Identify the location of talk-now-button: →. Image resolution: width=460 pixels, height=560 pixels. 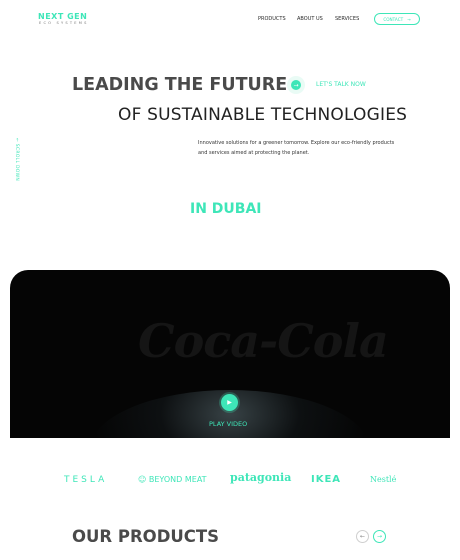
(296, 85).